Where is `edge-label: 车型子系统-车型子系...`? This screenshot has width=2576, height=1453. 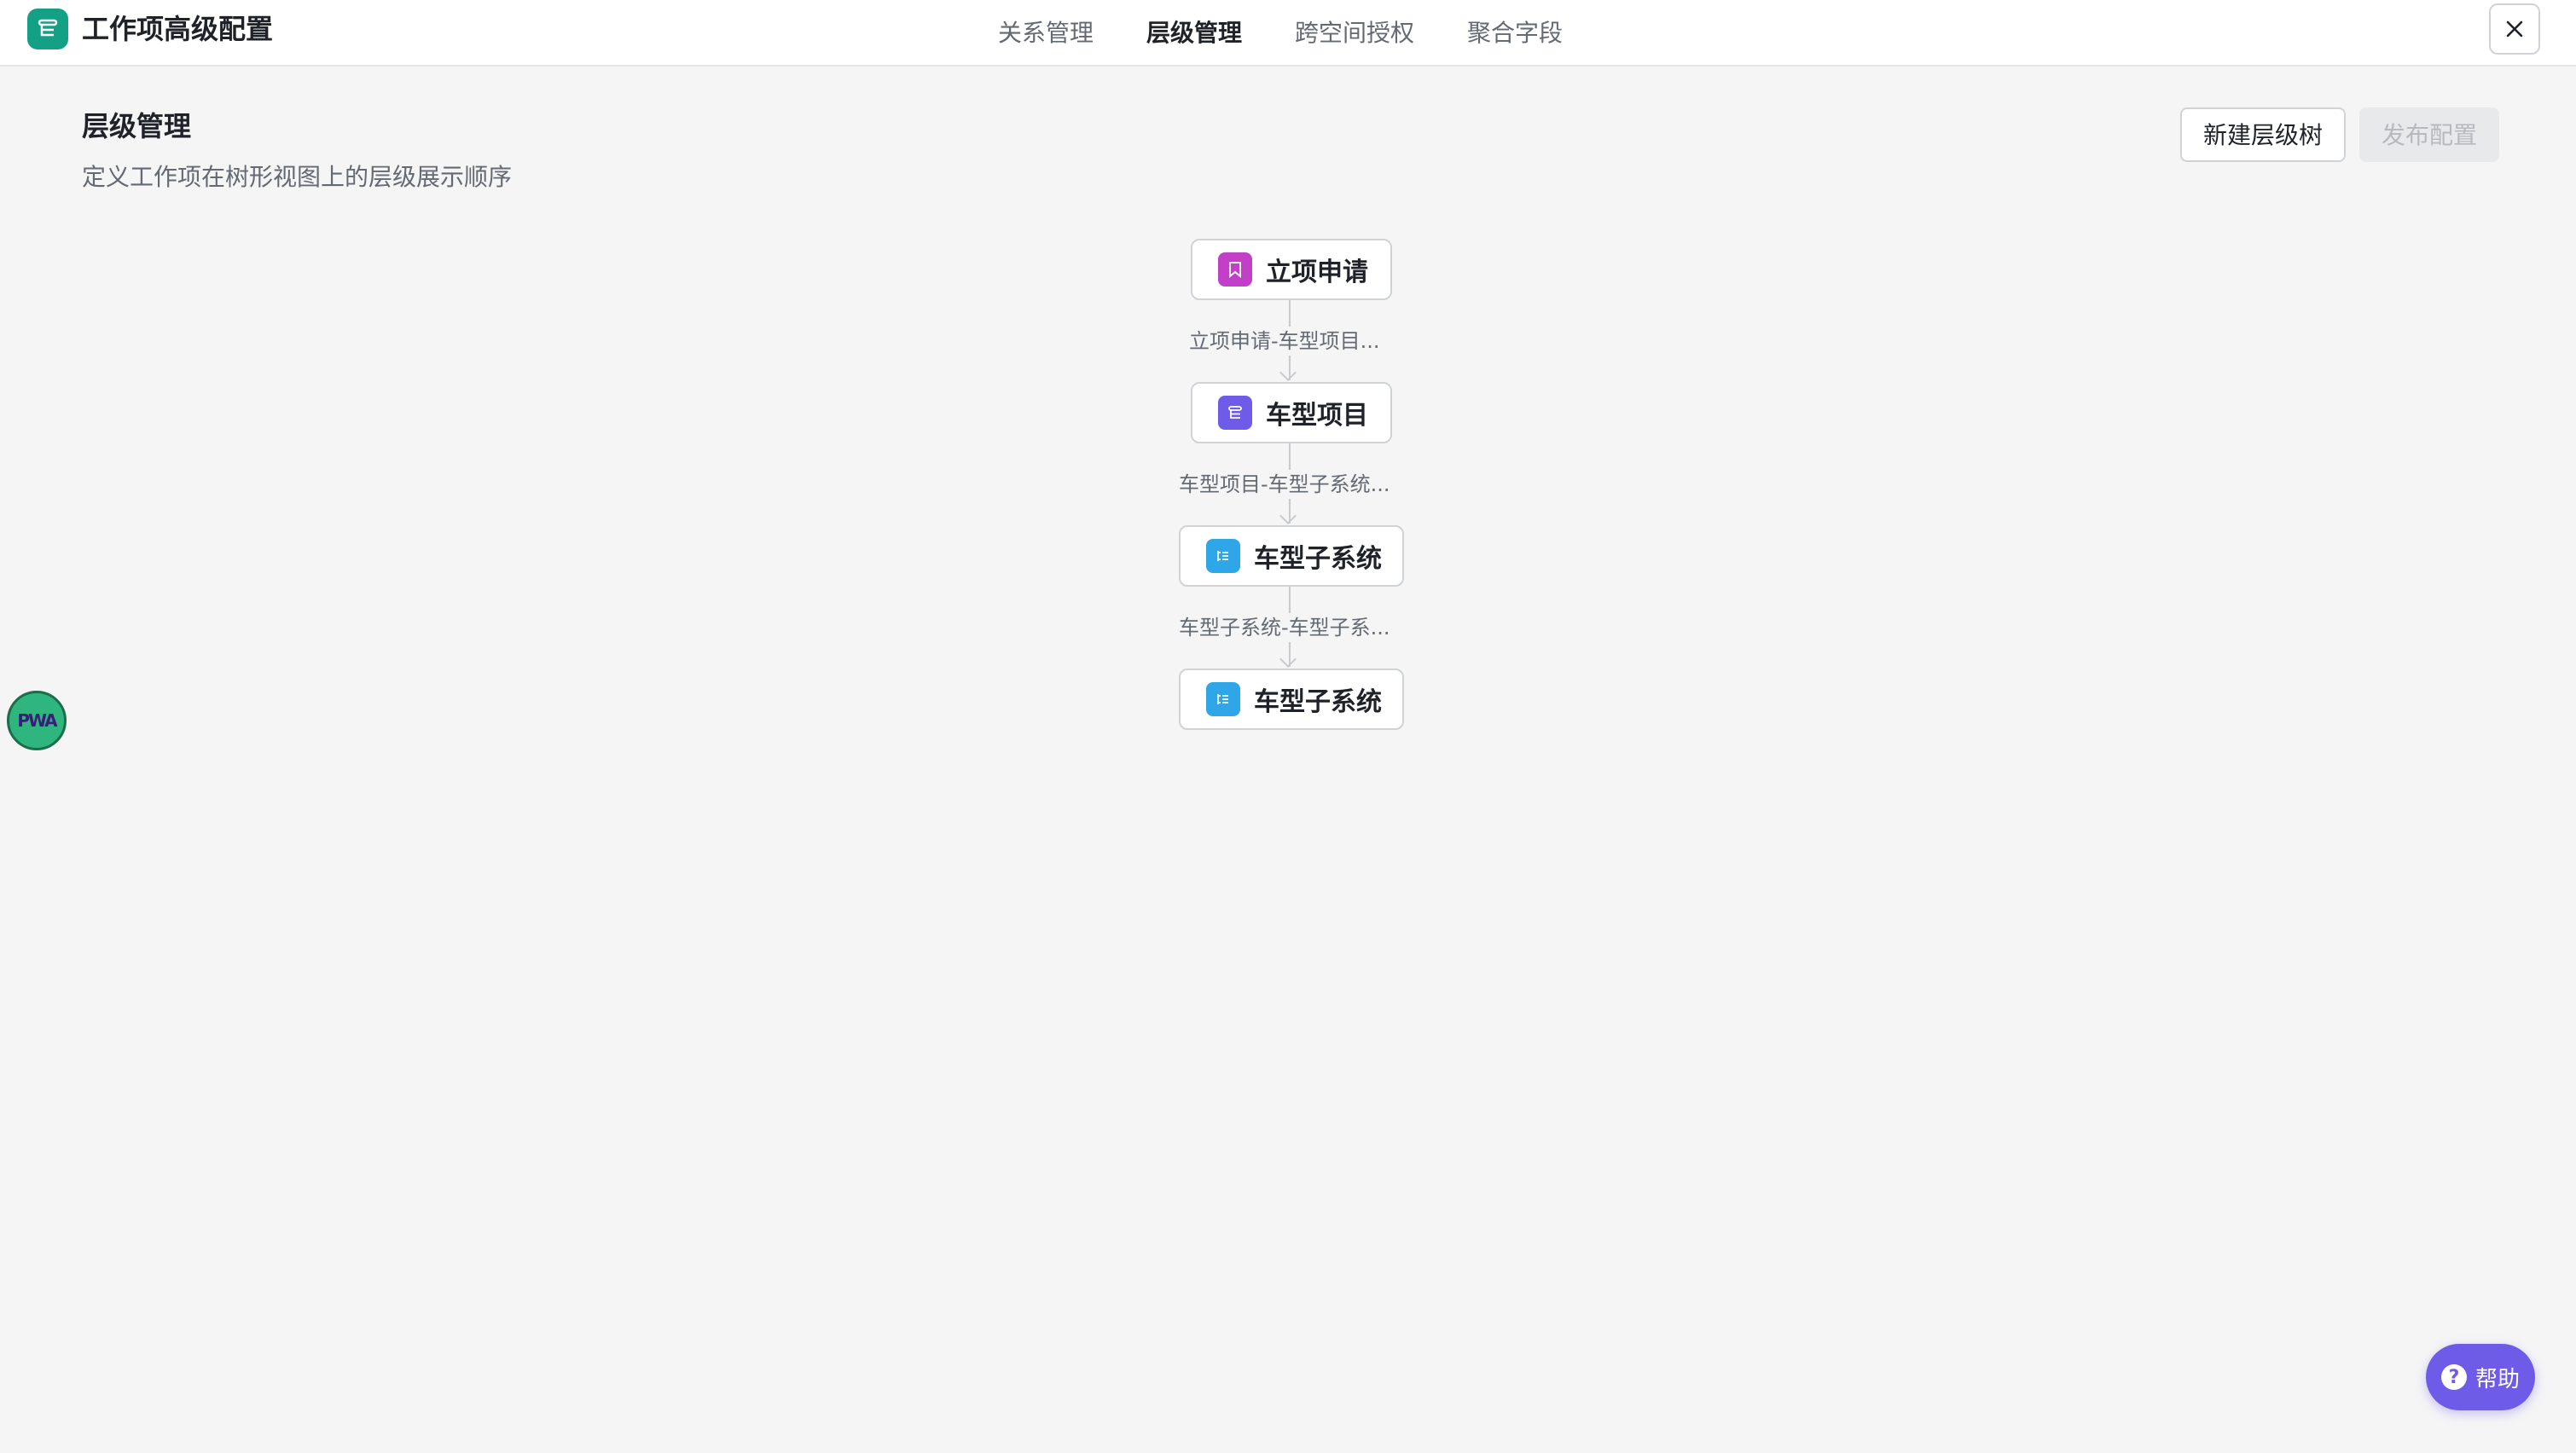 edge-label: 车型子系统-车型子系... is located at coordinates (1284, 627).